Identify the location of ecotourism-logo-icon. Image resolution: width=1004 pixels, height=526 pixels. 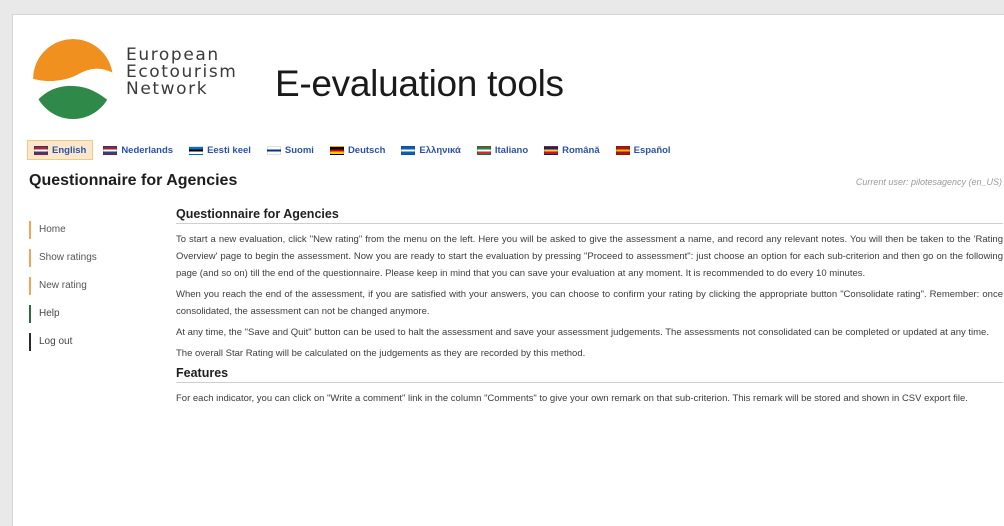
(73, 79).